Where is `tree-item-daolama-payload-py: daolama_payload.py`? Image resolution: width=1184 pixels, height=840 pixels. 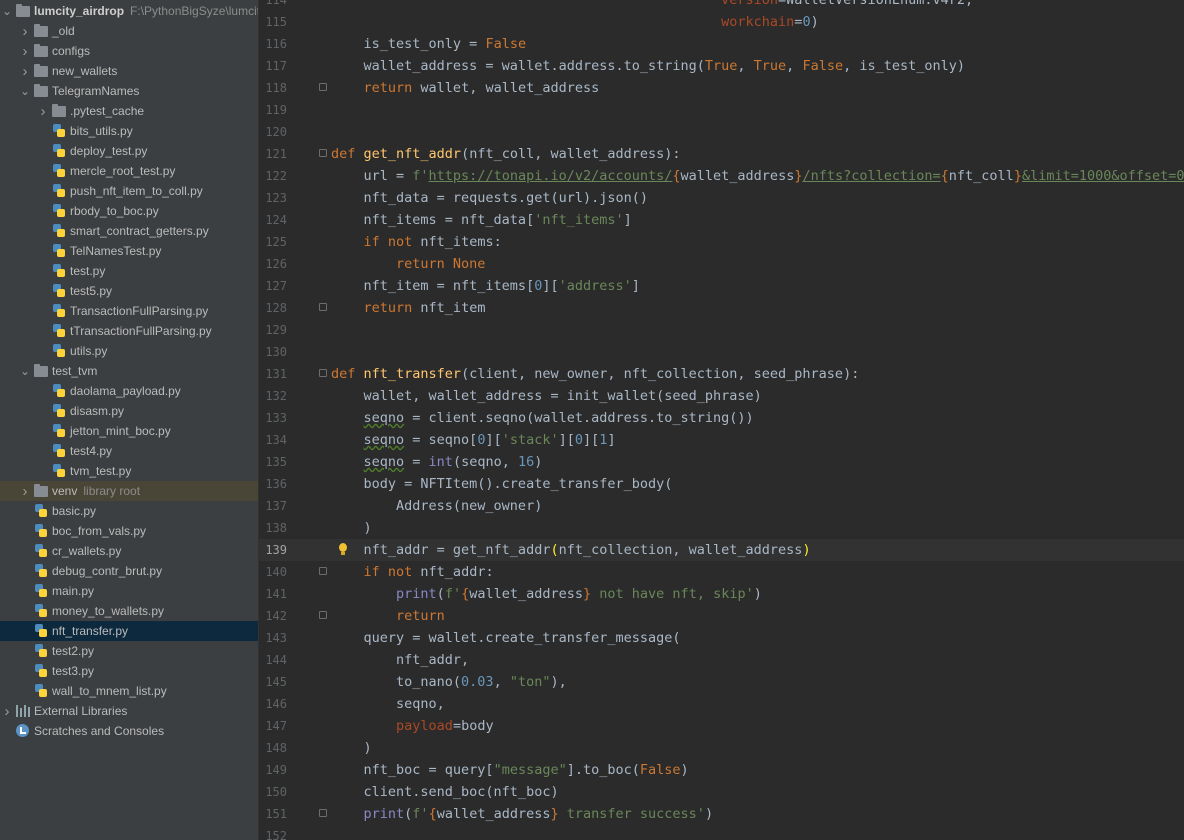 tree-item-daolama-payload-py: daolama_payload.py is located at coordinates (129, 391).